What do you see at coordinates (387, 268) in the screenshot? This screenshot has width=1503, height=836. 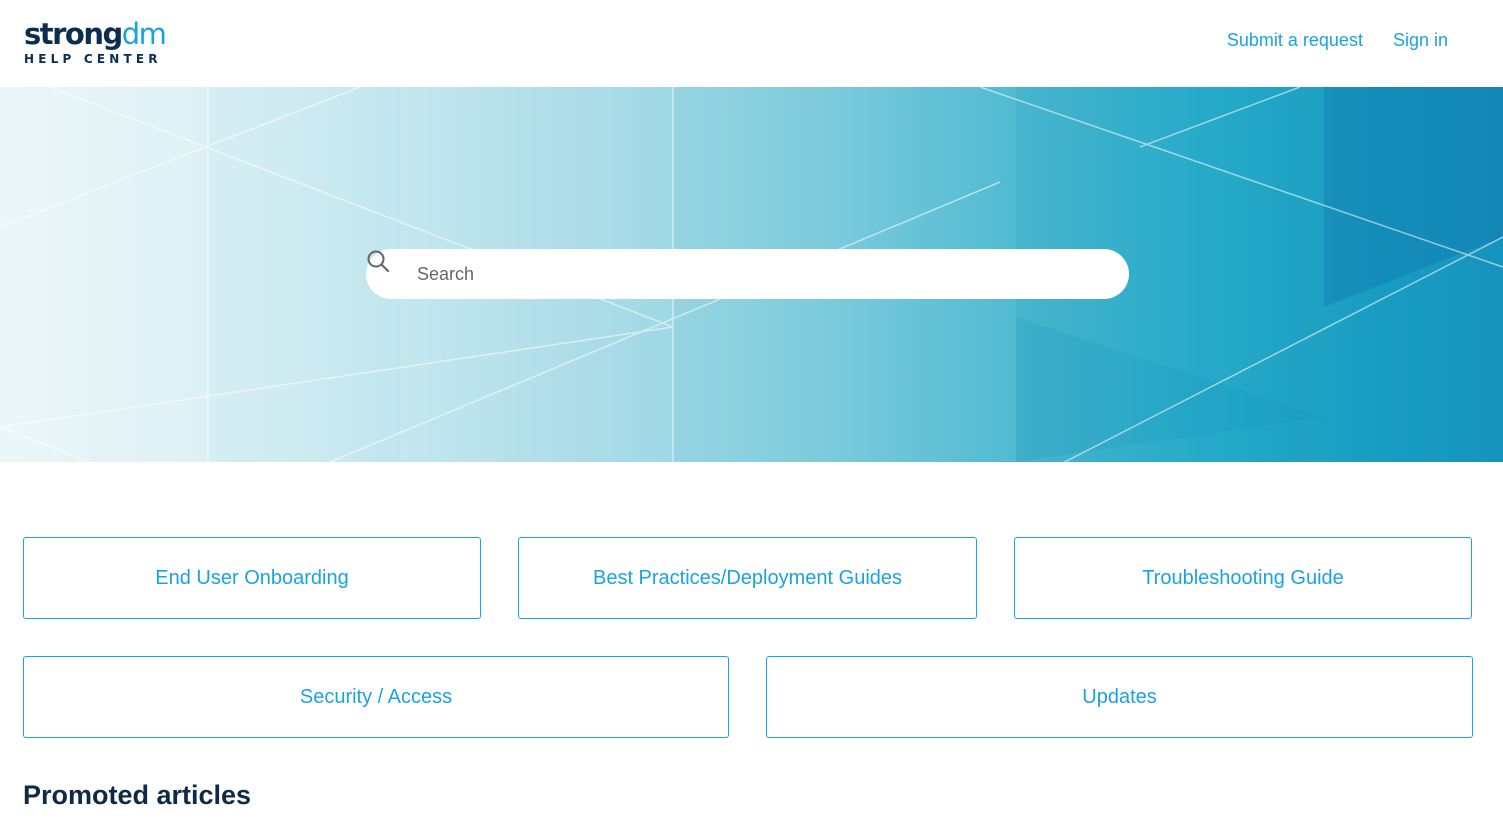 I see `search-icon` at bounding box center [387, 268].